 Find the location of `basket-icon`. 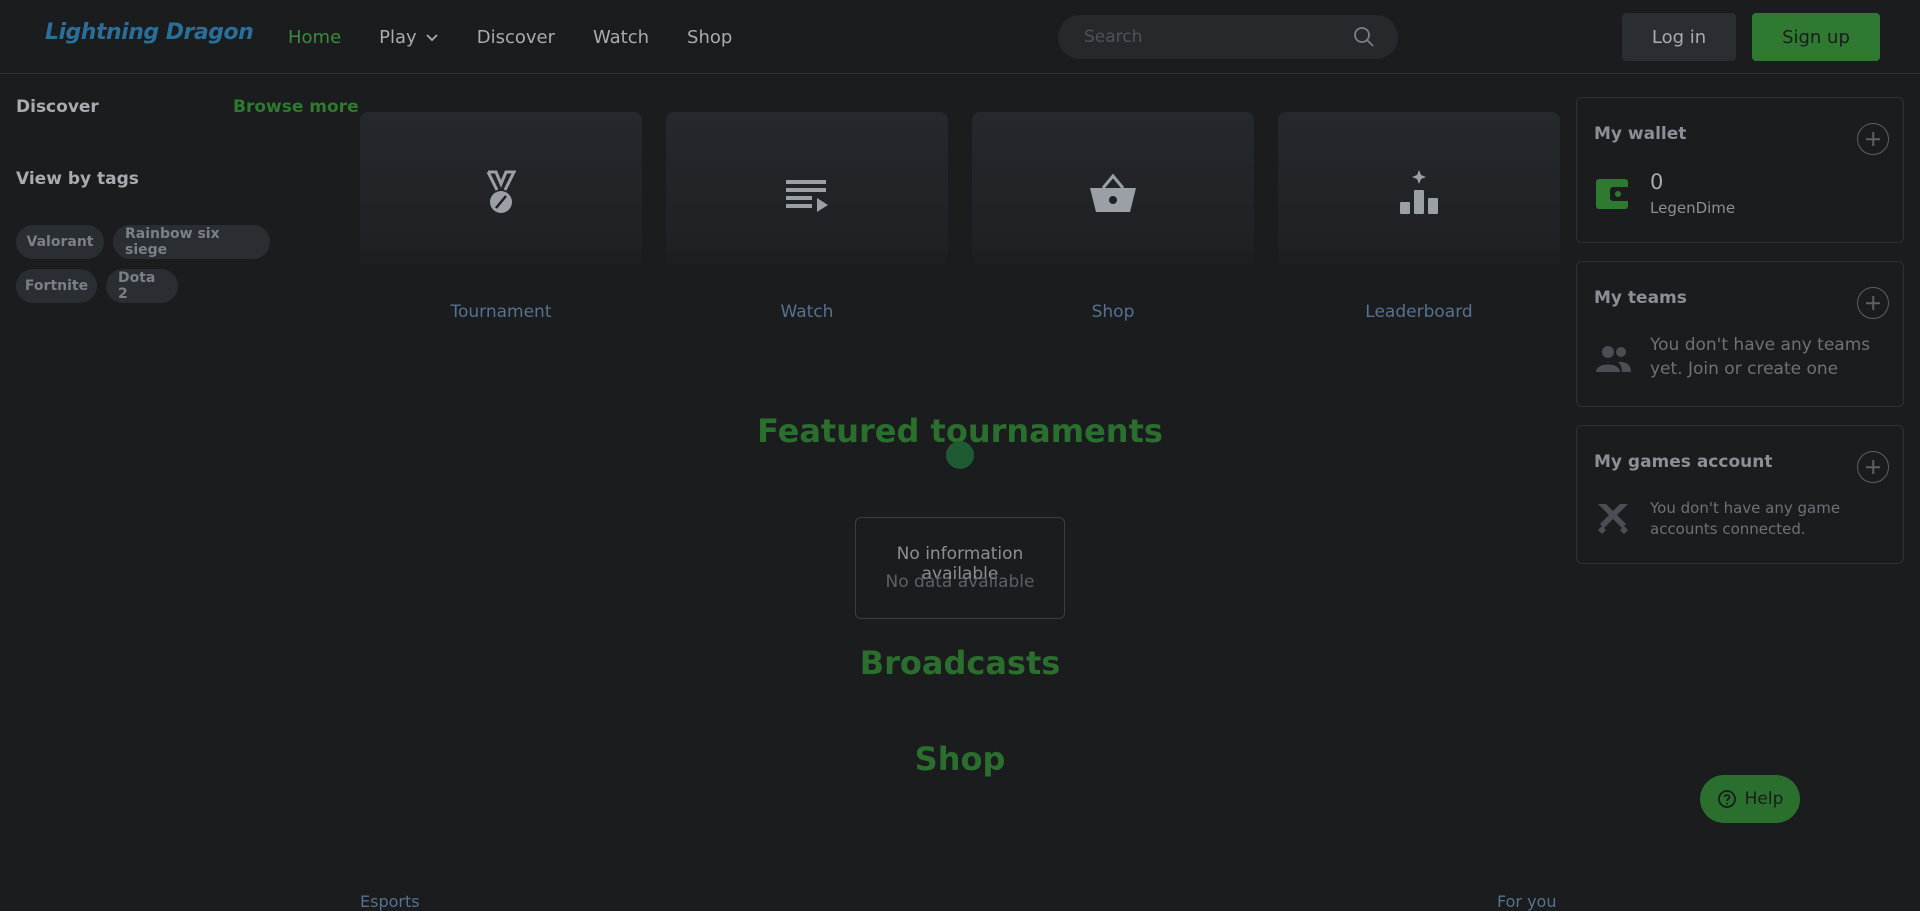

basket-icon is located at coordinates (1113, 192).